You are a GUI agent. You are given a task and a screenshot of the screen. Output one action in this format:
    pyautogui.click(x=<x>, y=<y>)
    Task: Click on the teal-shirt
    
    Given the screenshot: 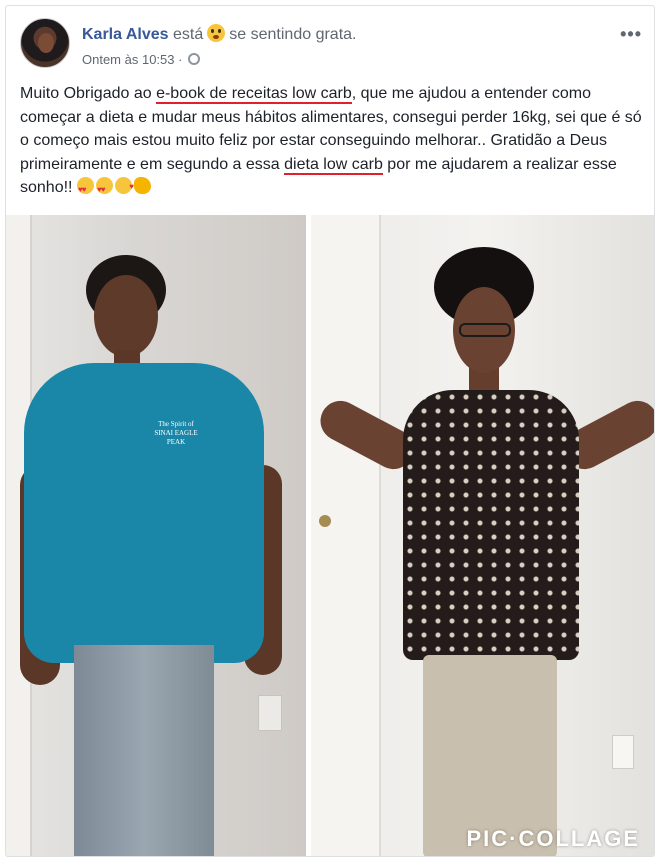 What is the action you would take?
    pyautogui.click(x=144, y=513)
    